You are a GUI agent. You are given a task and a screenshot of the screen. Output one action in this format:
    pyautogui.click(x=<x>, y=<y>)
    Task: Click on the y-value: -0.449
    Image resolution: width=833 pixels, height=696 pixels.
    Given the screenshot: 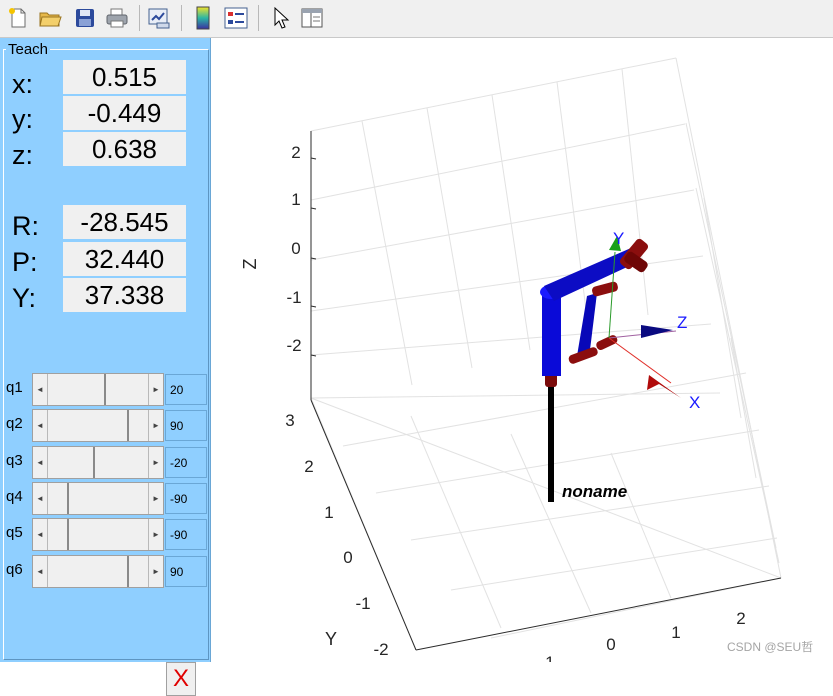 What is the action you would take?
    pyautogui.click(x=124, y=113)
    